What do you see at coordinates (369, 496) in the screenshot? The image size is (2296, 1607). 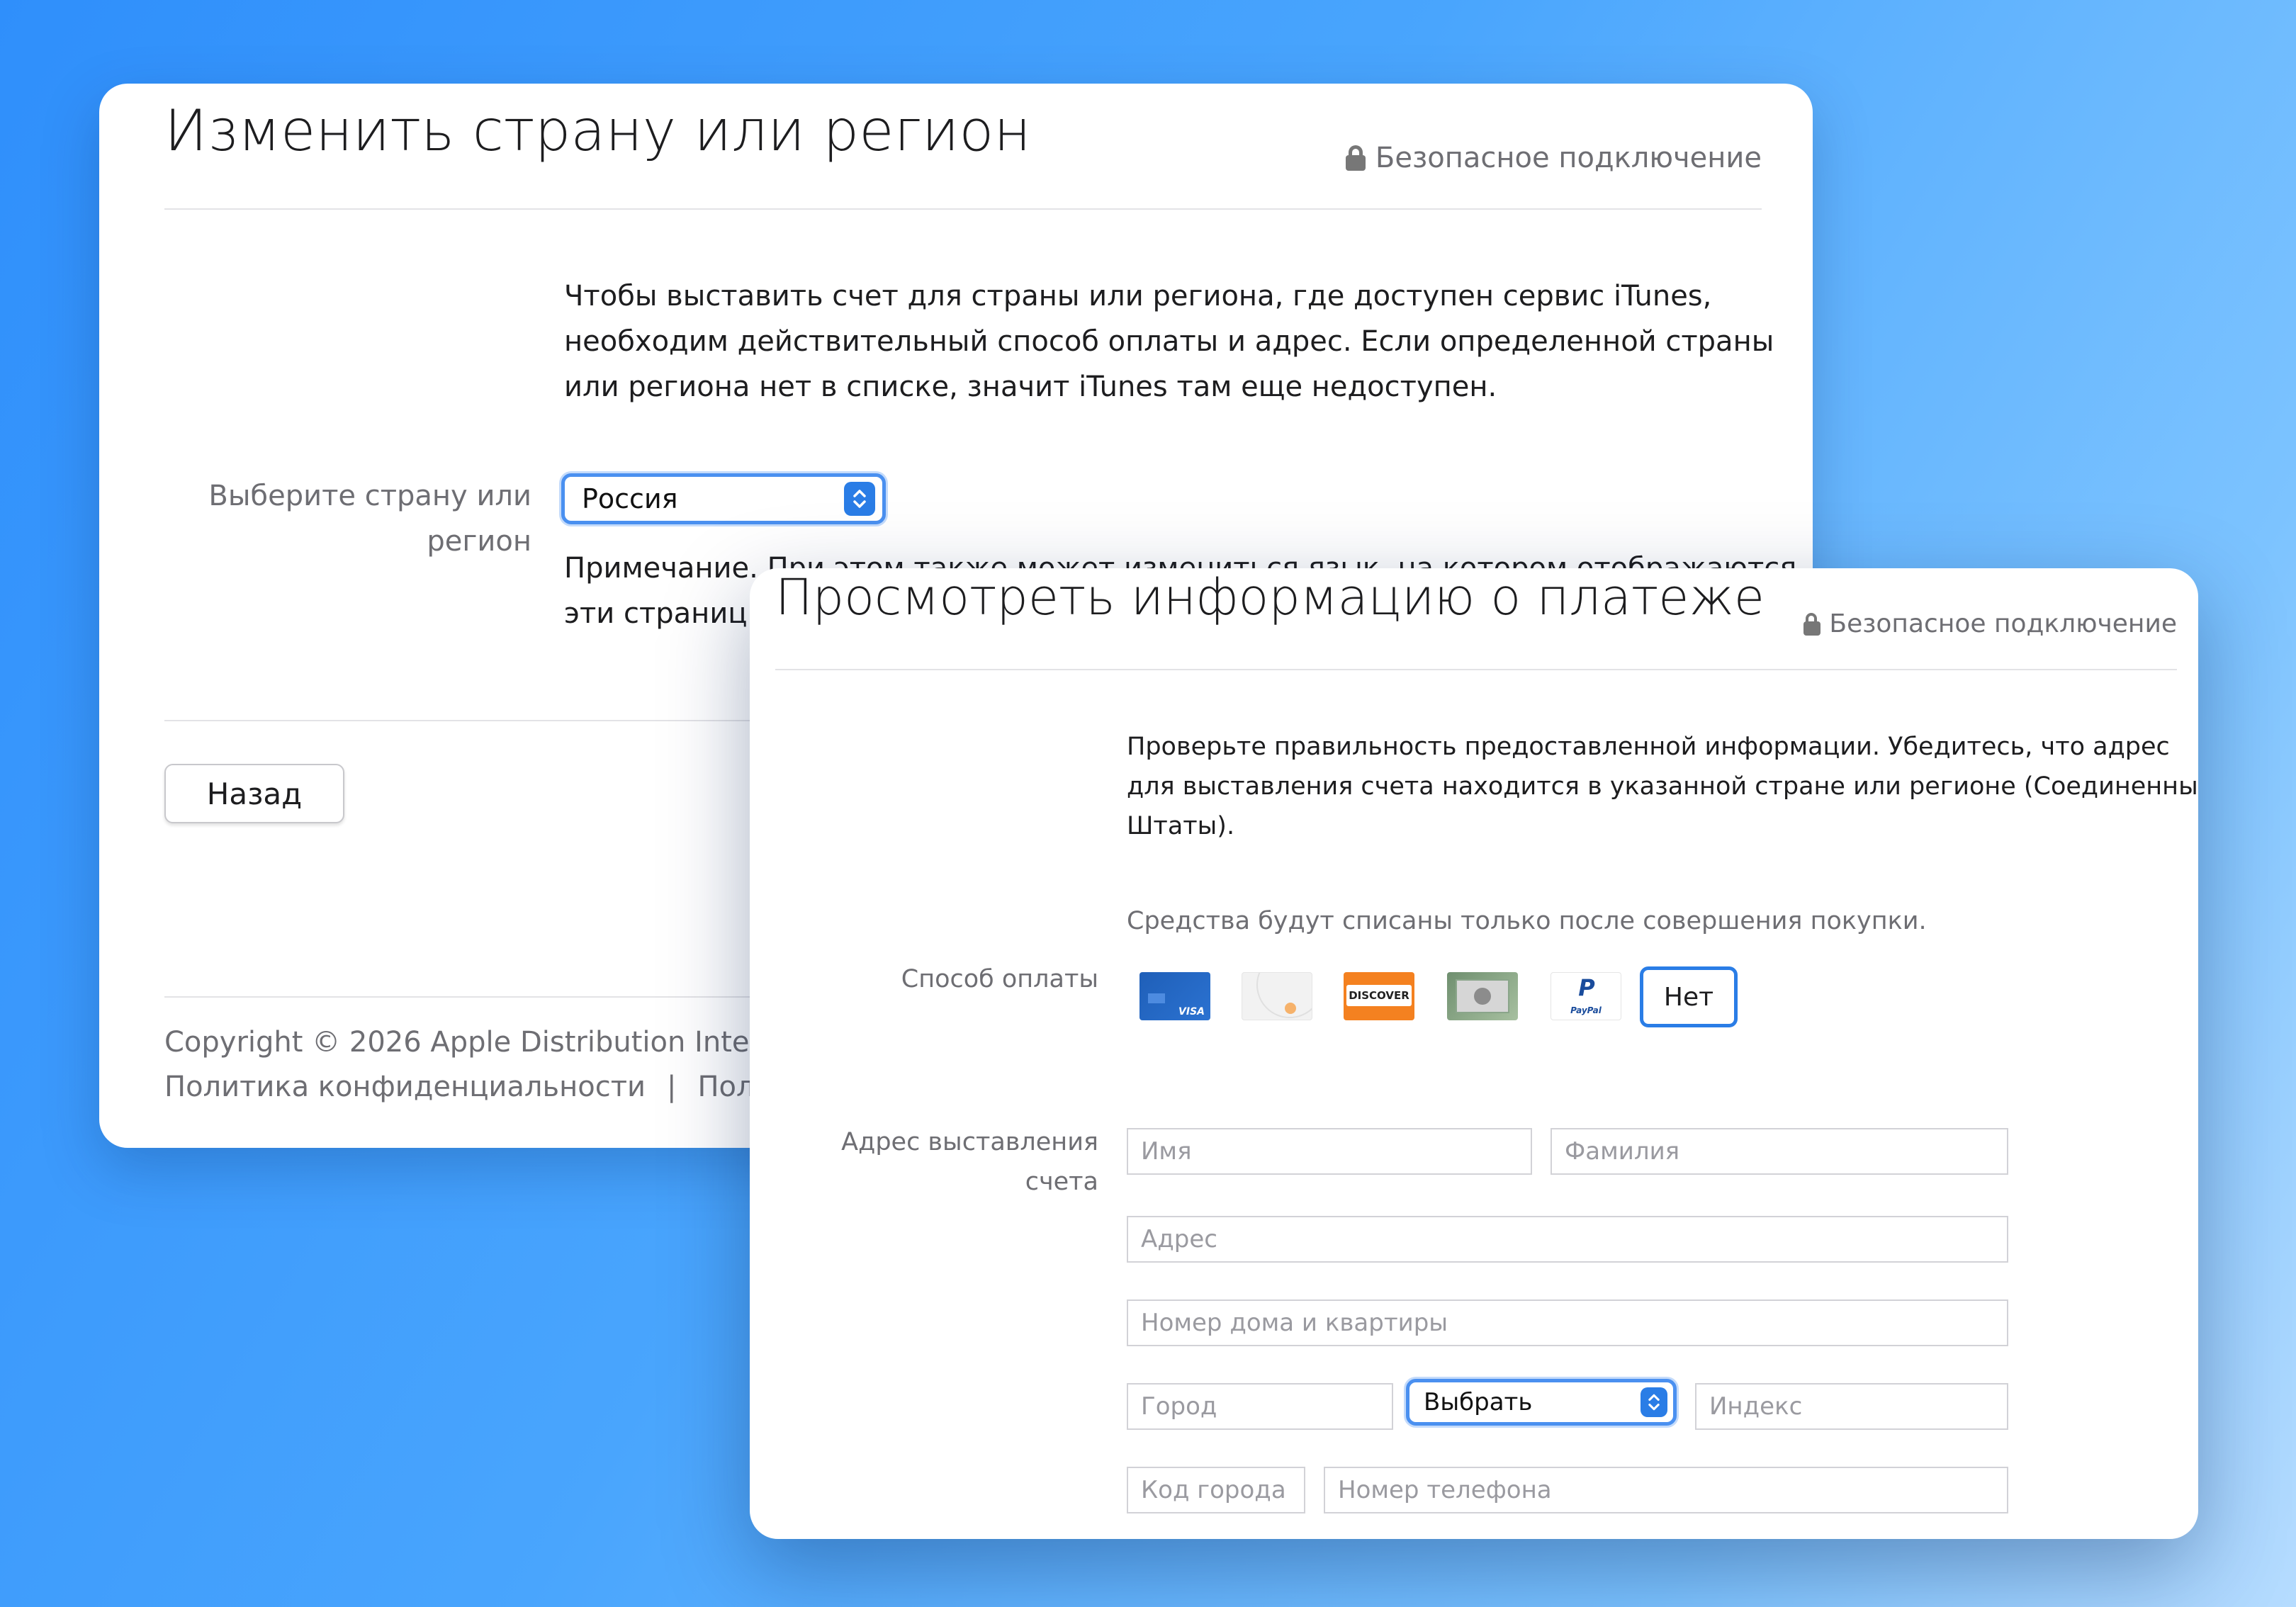 I see `label-line: Выберите страну или` at bounding box center [369, 496].